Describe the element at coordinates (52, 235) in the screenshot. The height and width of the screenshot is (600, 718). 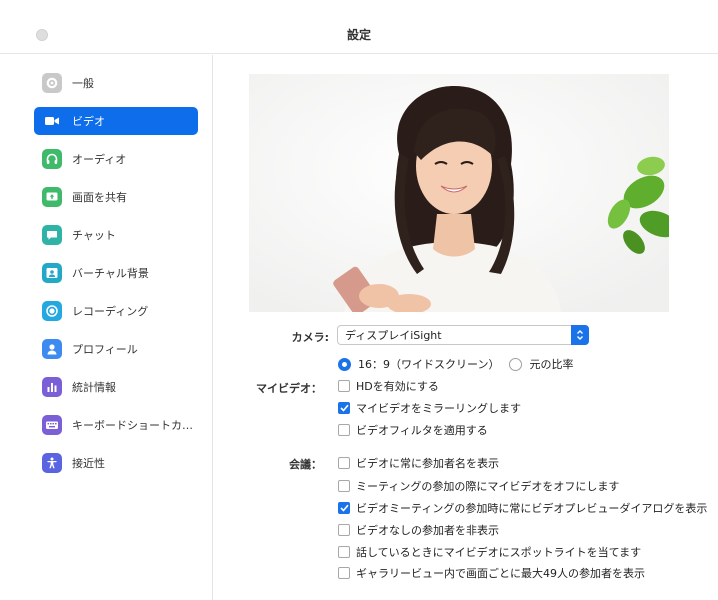
I see `chat-bubble-icon` at that location.